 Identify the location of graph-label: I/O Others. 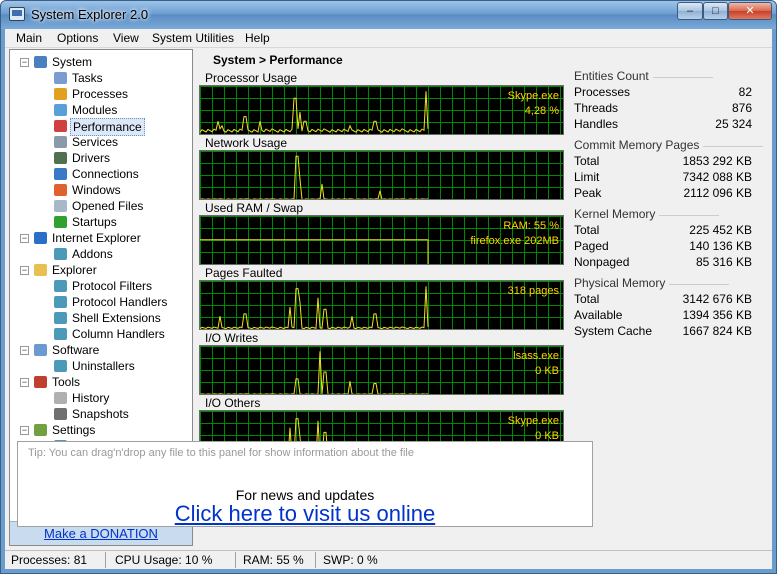
(233, 403).